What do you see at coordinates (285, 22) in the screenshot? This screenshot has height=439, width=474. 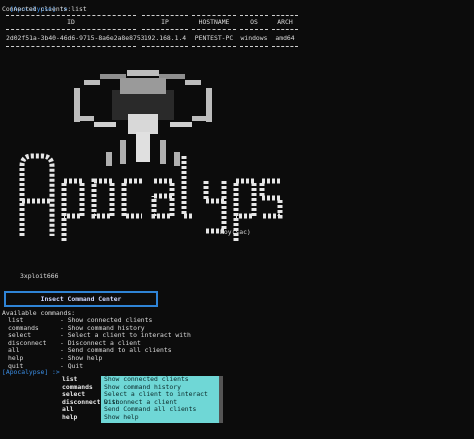 I see `col-header-arch: ARCH` at bounding box center [285, 22].